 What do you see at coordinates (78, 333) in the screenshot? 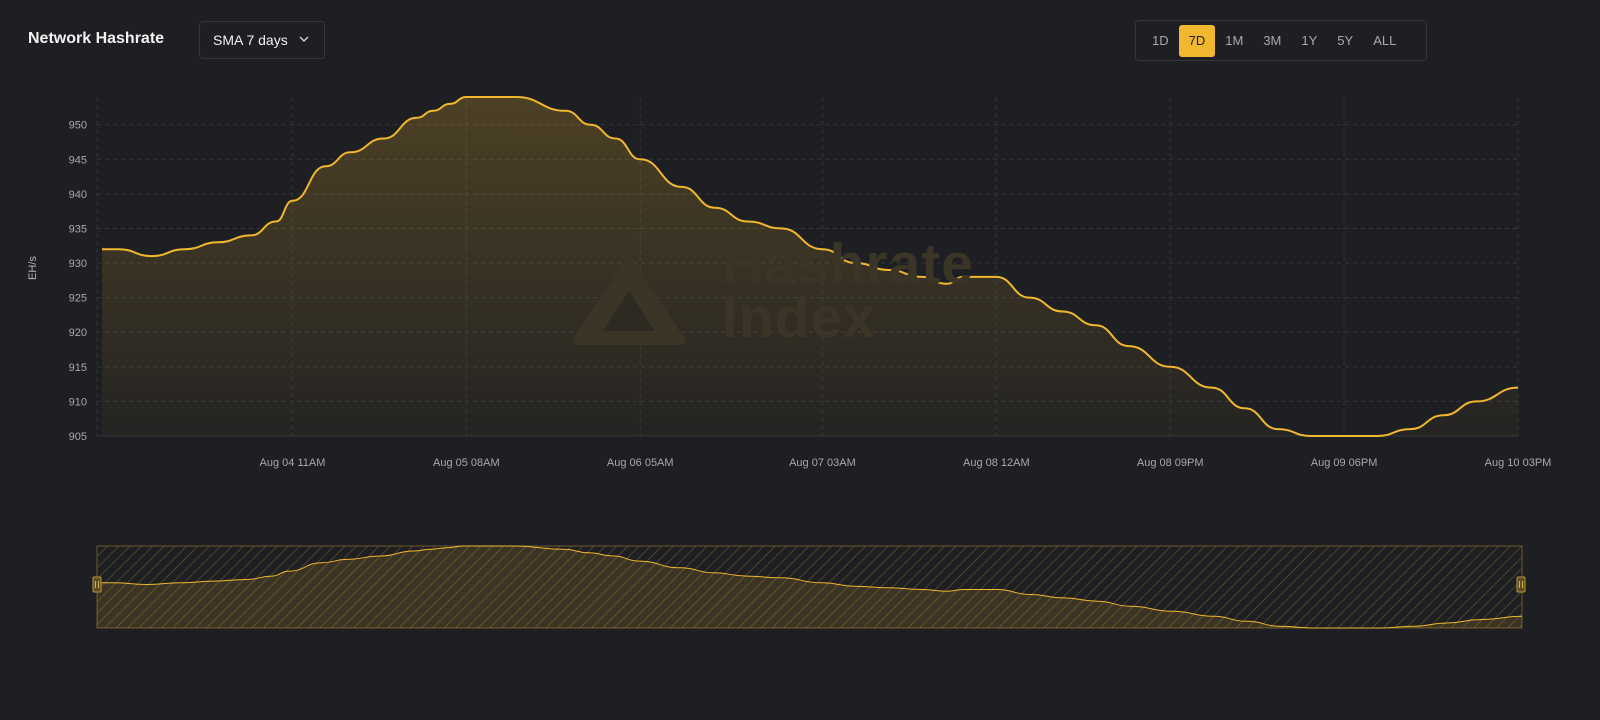
I see `y-tick-label: 920` at bounding box center [78, 333].